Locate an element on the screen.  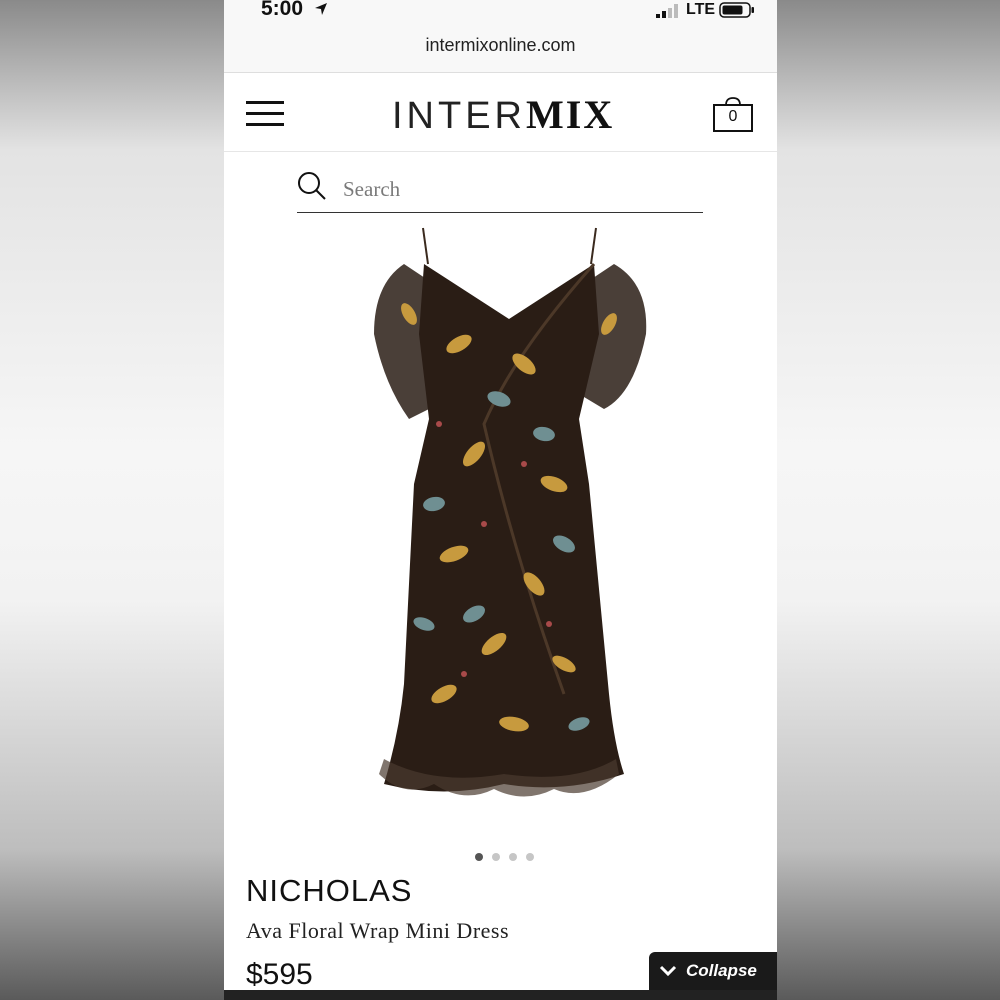
search-bar is located at coordinates (500, 190).